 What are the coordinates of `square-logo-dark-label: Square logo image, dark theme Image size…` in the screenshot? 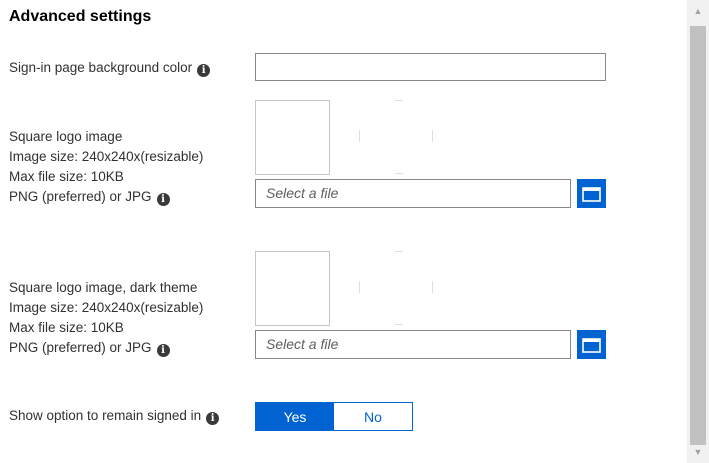 It's located at (106, 318).